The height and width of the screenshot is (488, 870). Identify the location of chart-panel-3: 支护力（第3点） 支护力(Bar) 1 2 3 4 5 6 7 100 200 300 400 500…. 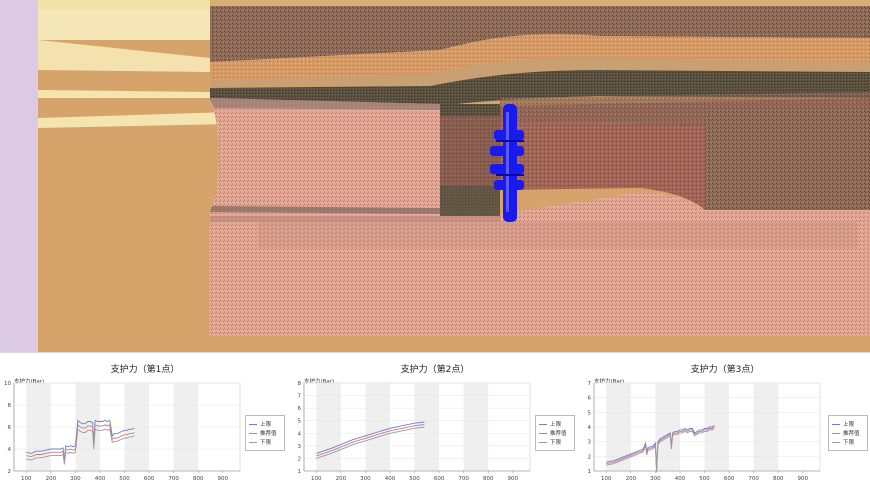
(725, 420).